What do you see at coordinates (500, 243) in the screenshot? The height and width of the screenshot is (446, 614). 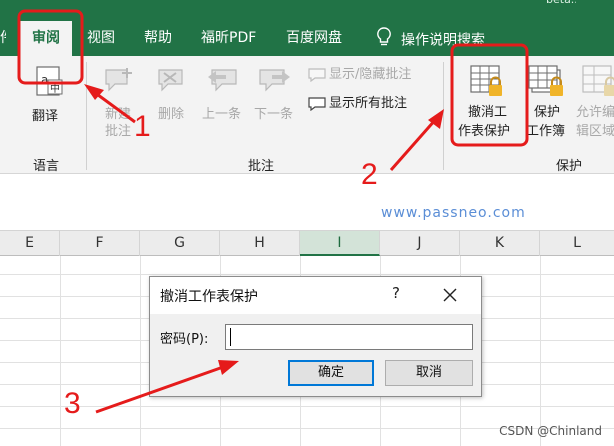 I see `column-header-k: K` at bounding box center [500, 243].